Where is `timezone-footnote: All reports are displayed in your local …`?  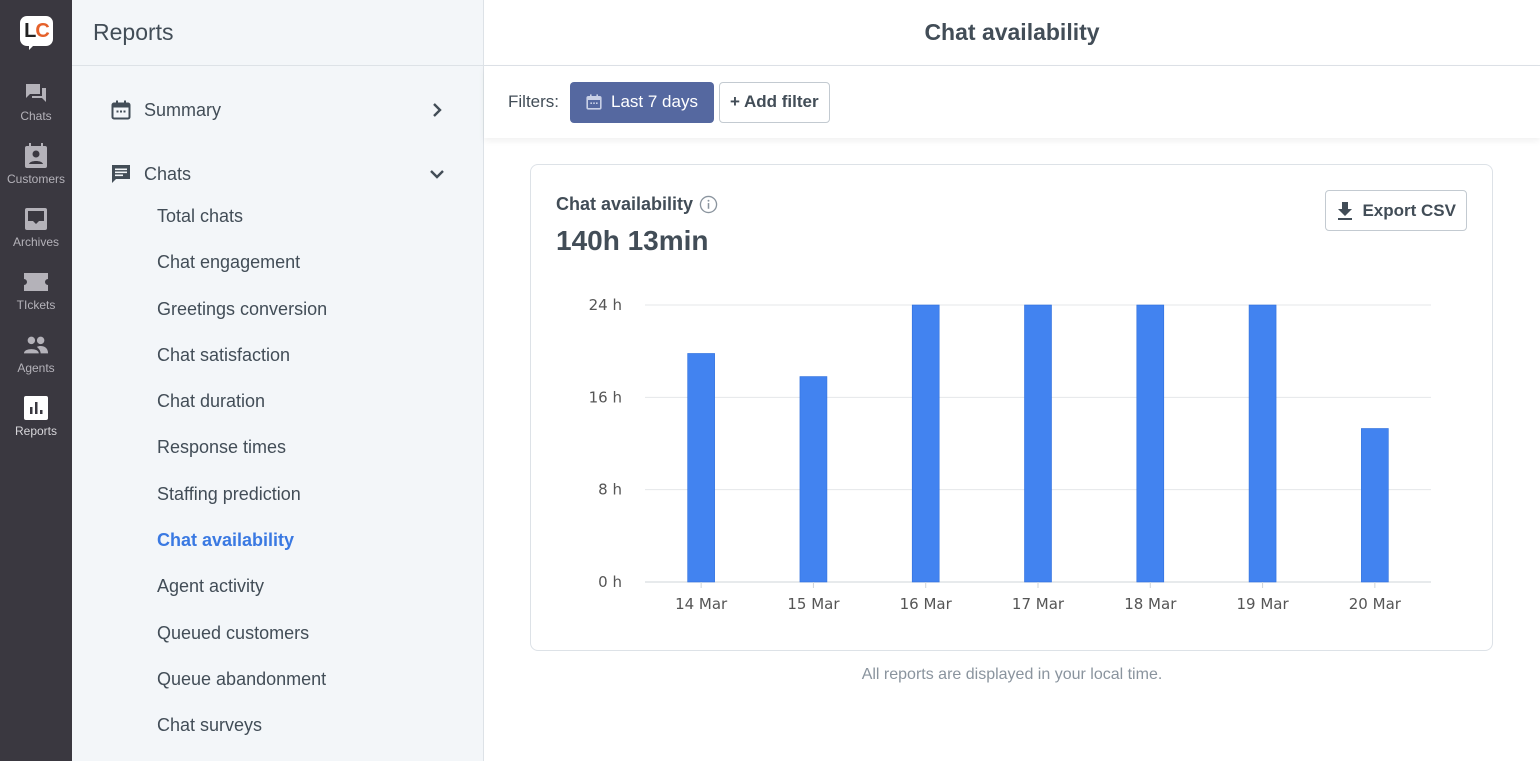
timezone-footnote: All reports are displayed in your local … is located at coordinates (1012, 674).